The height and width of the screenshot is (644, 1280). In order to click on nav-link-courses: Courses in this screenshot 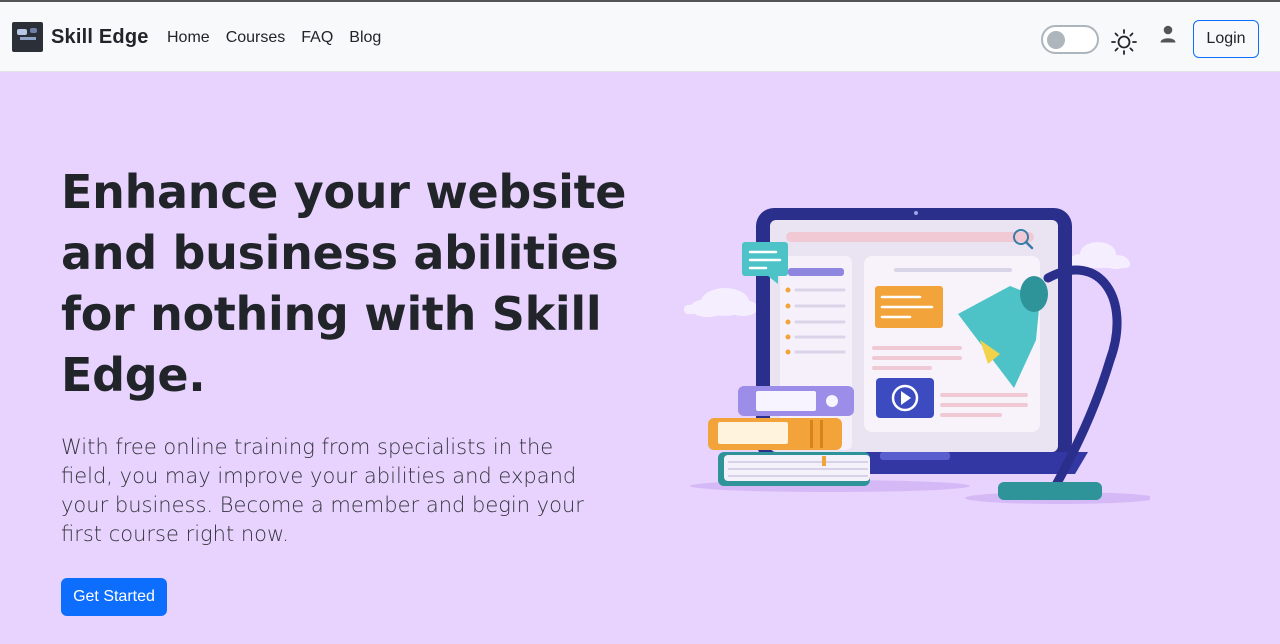, I will do `click(256, 38)`.